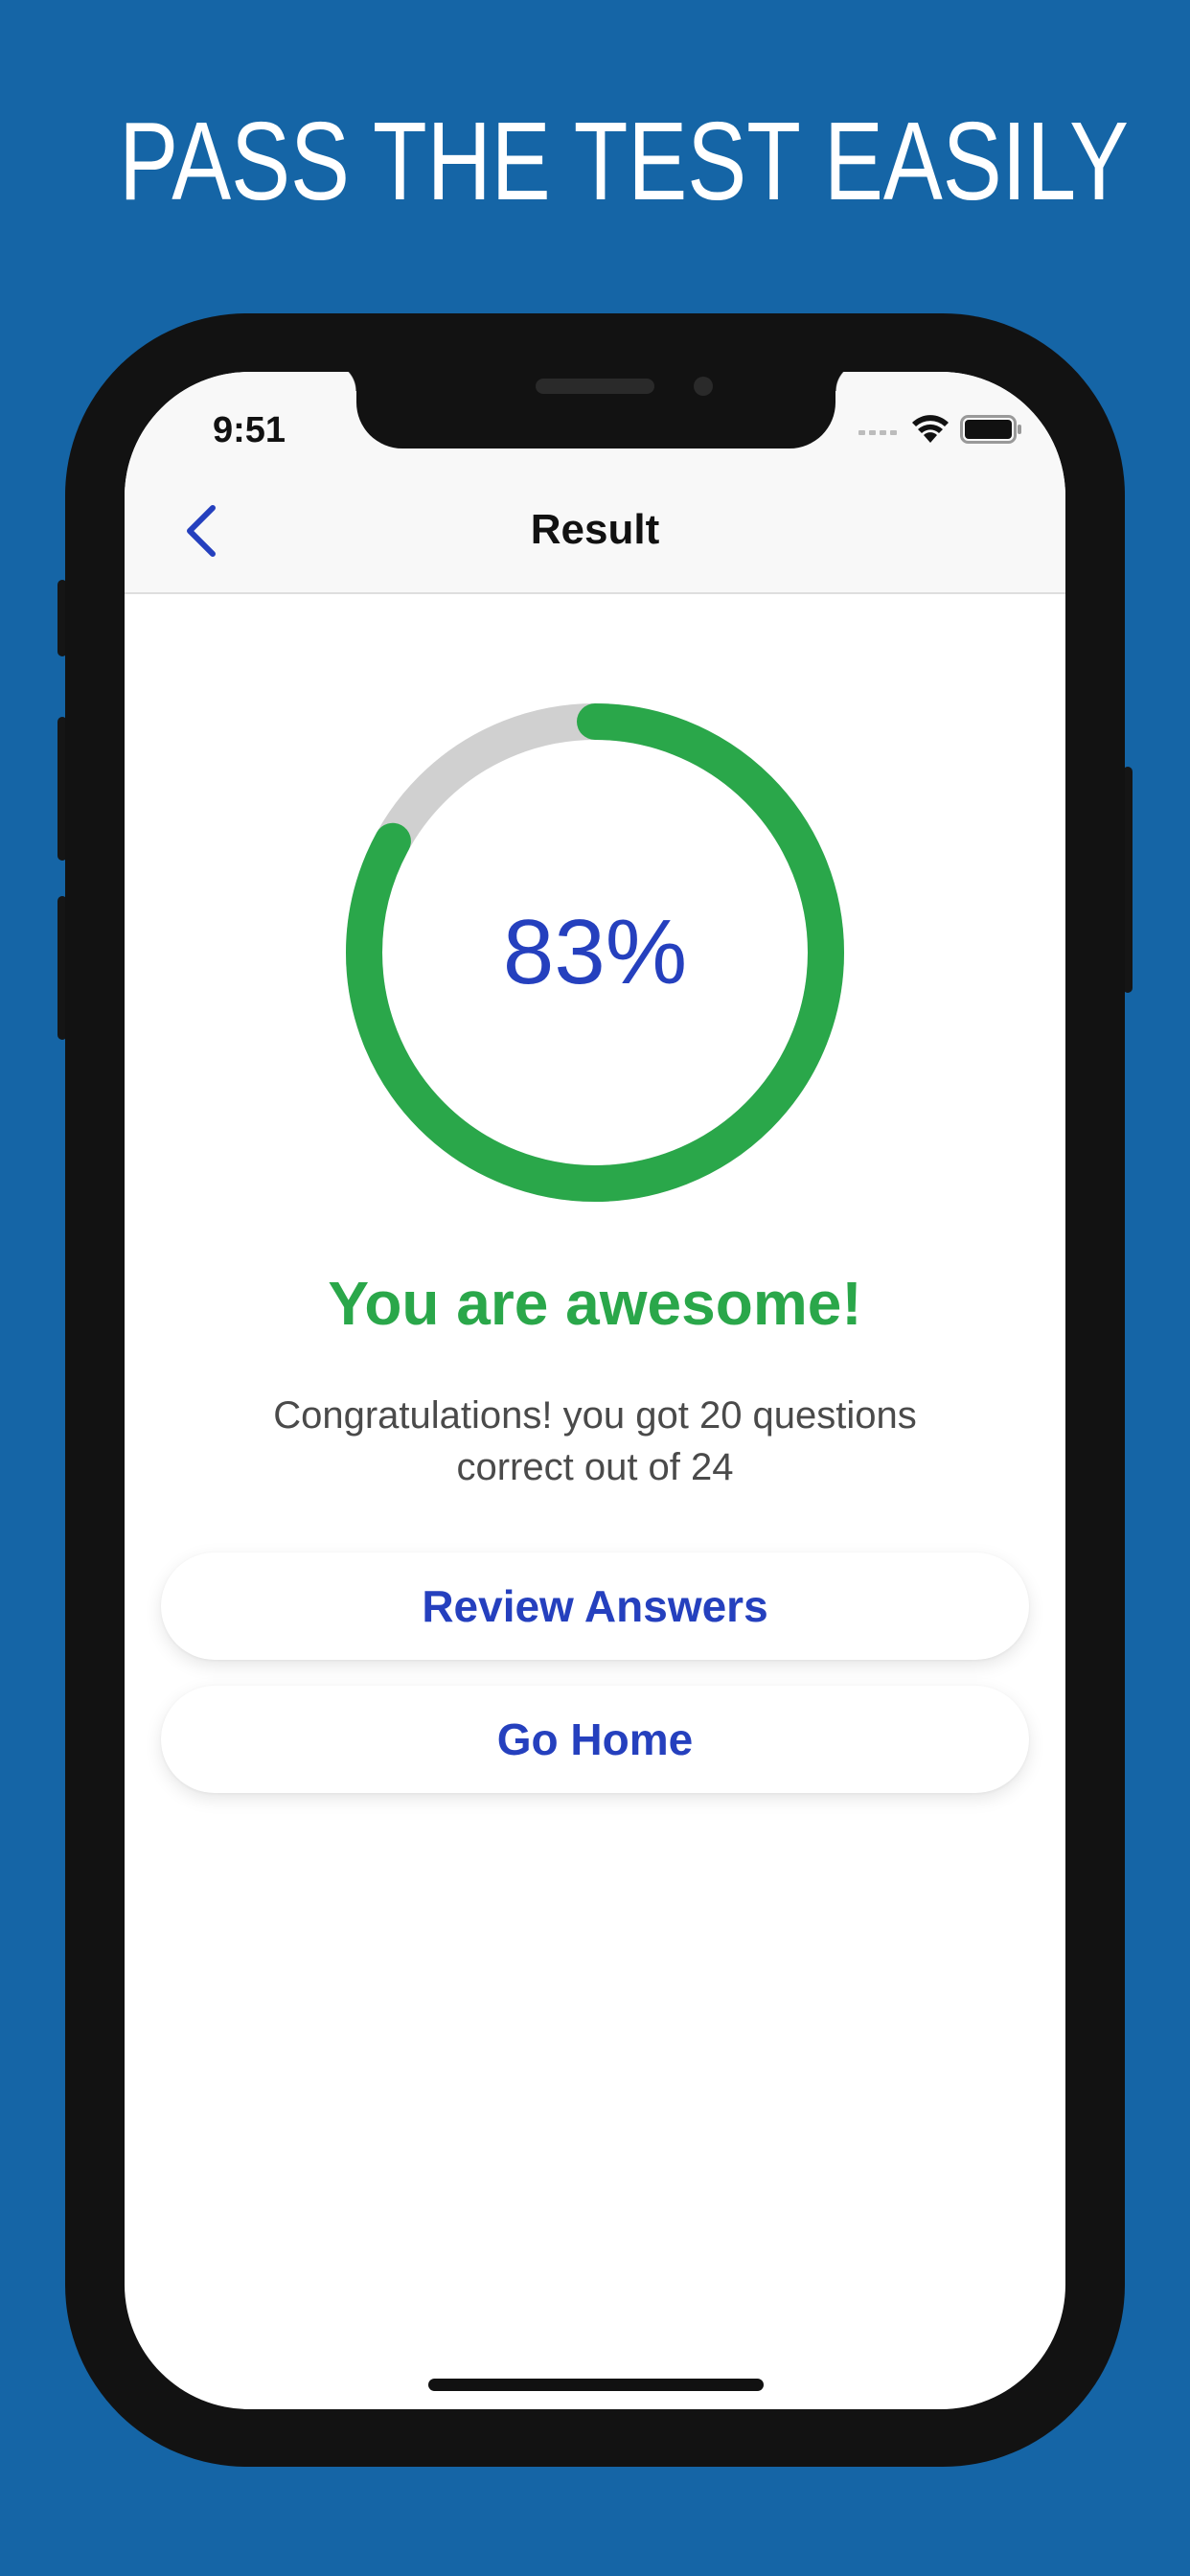 Image resolution: width=1190 pixels, height=2576 pixels. Describe the element at coordinates (703, 386) in the screenshot. I see `front-camera` at that location.